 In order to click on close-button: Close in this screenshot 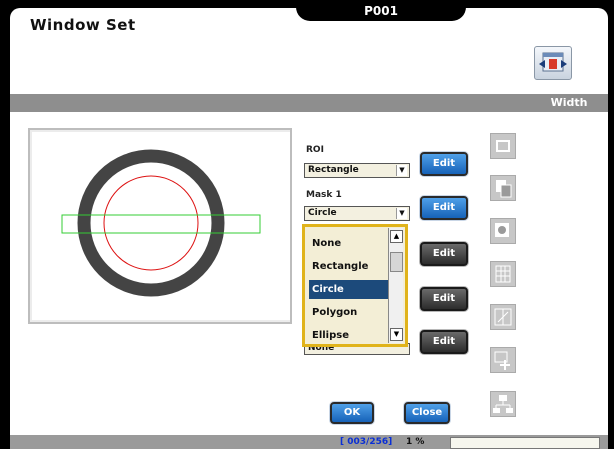, I will do `click(427, 413)`.